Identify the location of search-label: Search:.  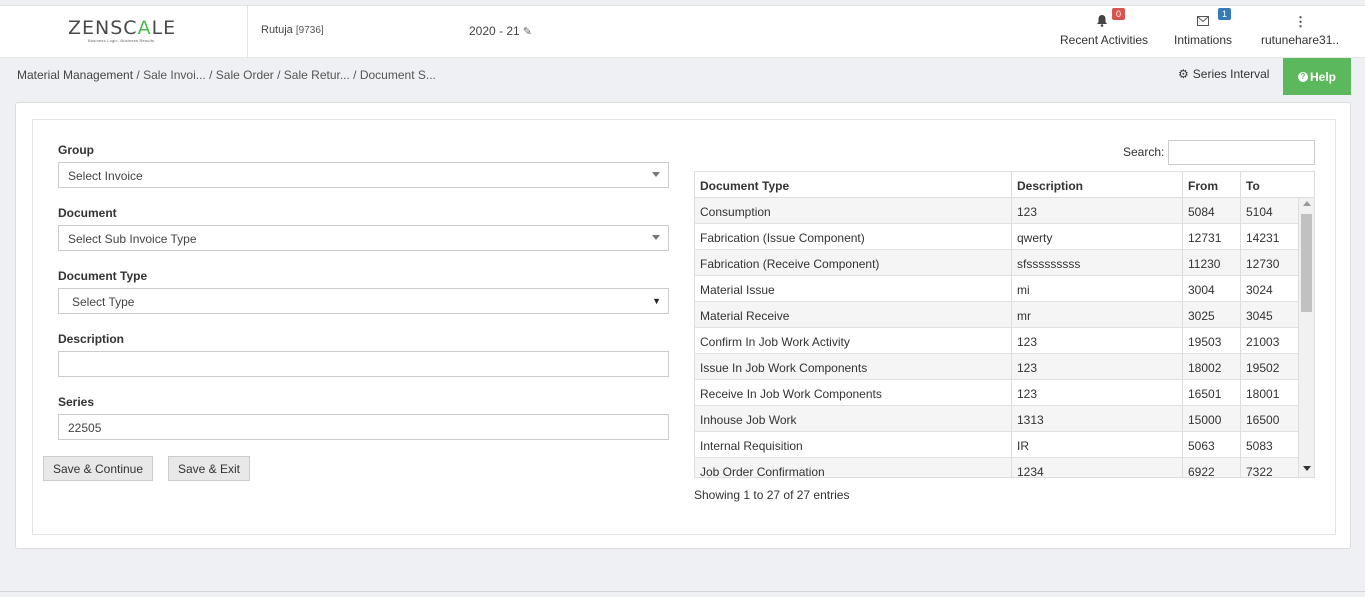
(1144, 152).